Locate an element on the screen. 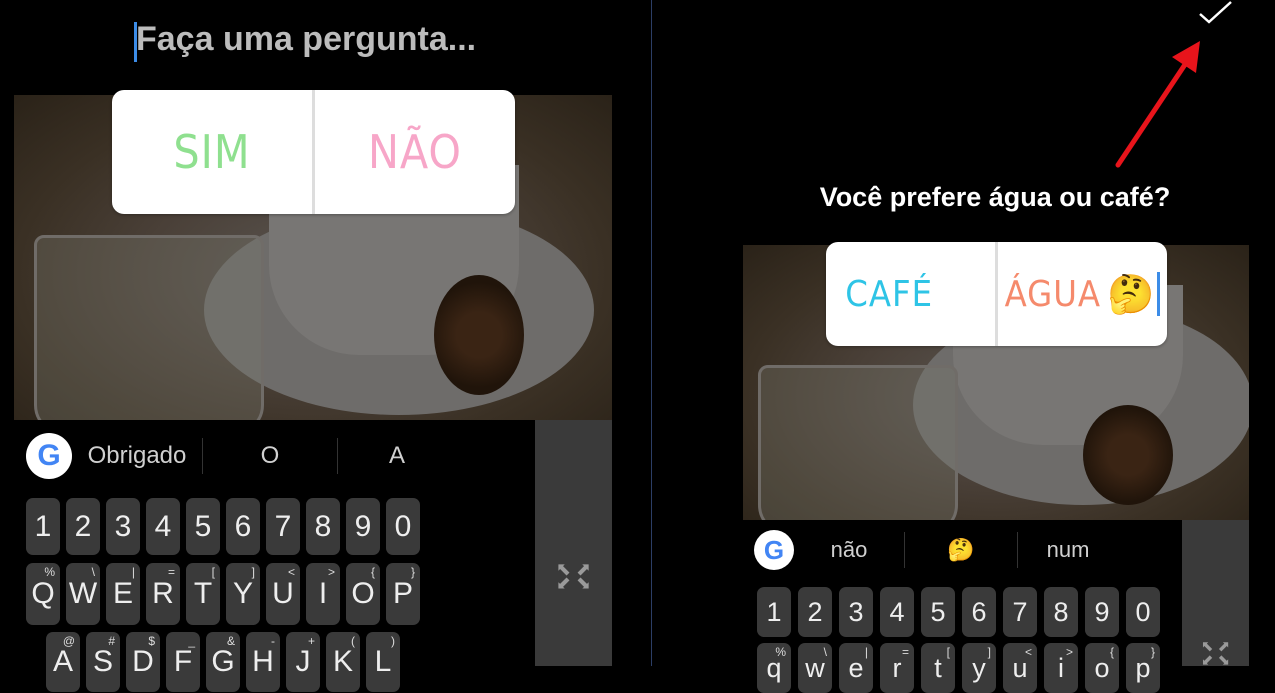 This screenshot has height=693, width=1275. key-label: 7 is located at coordinates (1020, 611).